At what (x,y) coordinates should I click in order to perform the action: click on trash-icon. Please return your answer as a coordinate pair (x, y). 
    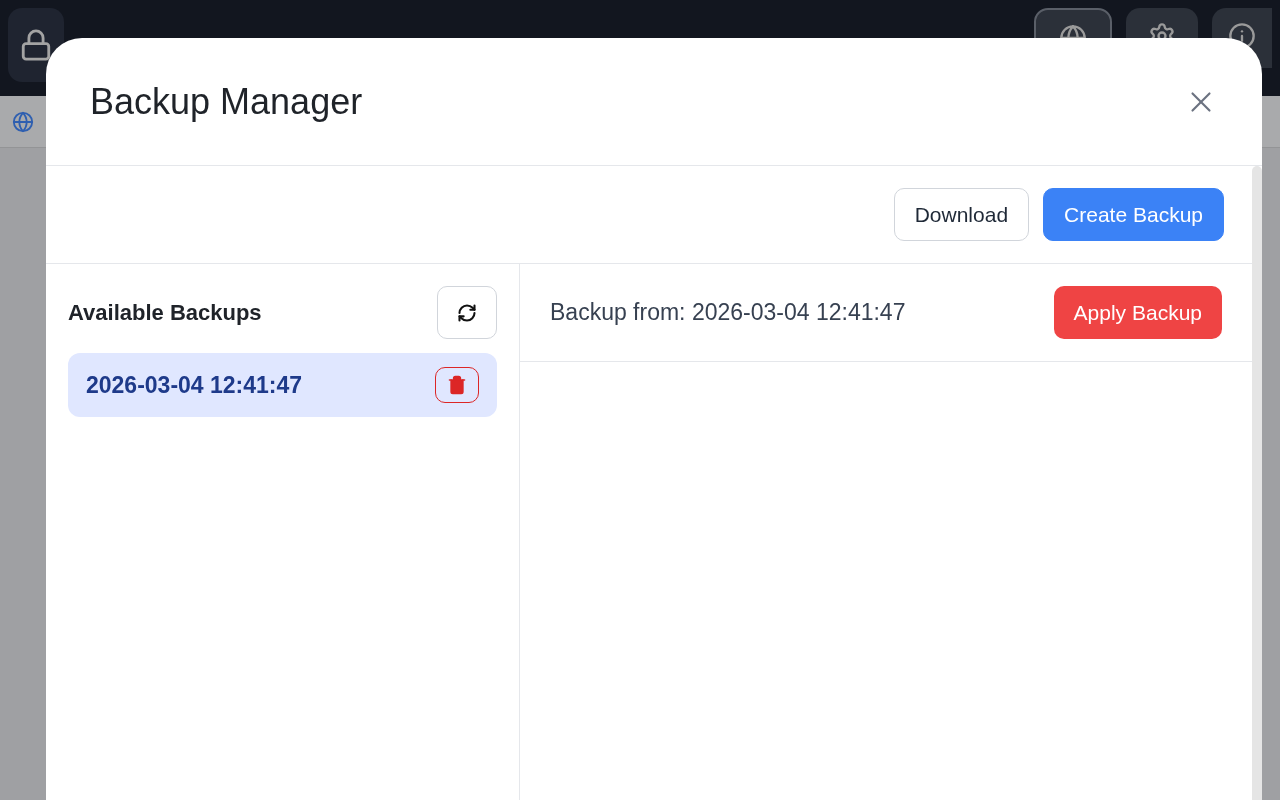
    Looking at the image, I should click on (457, 385).